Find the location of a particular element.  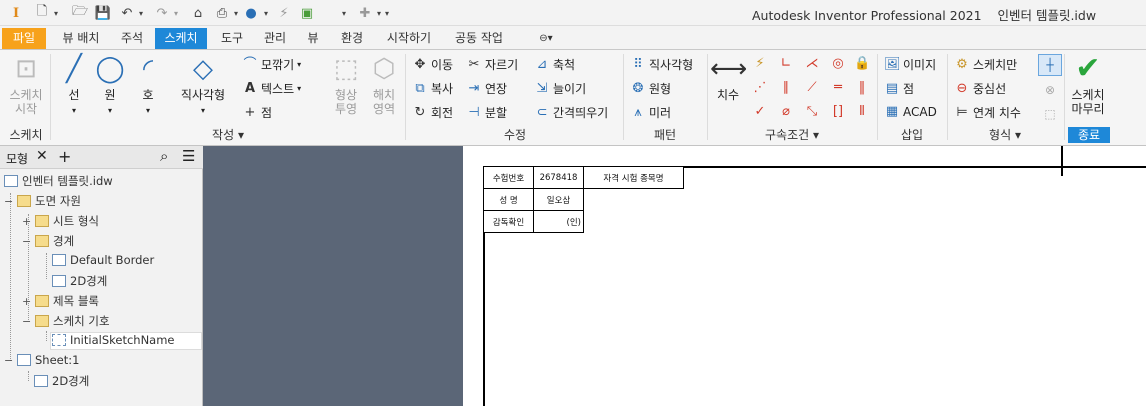

tree-item-sheet-formats: + 시트 형식 is located at coordinates (60, 221).